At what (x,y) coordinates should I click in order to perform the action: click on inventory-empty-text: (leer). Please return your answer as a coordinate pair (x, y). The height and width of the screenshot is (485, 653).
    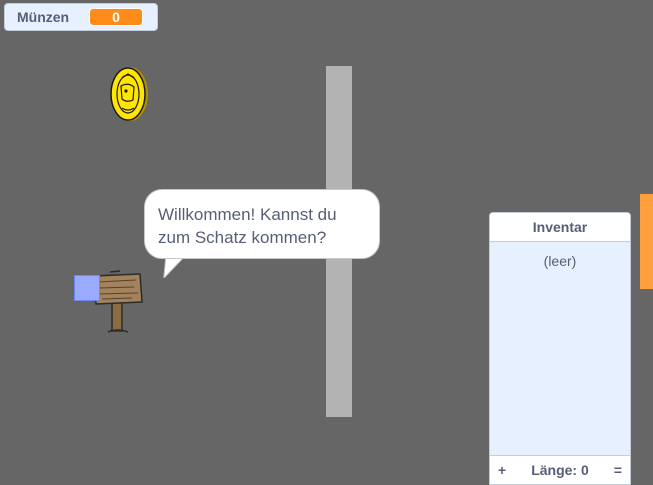
    Looking at the image, I should click on (560, 261).